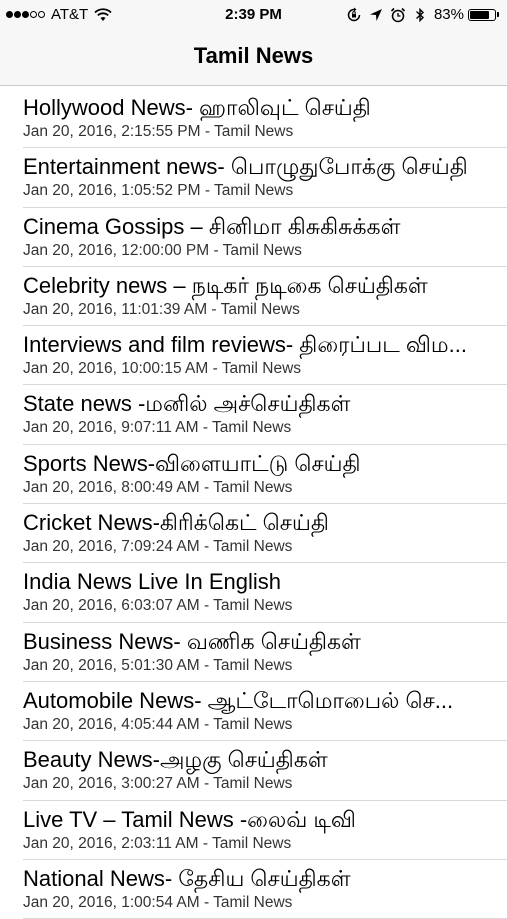 This screenshot has width=507, height=919. I want to click on article-meta: Jan 20, 2016, 2:03:11 AM - Tamil News, so click(157, 843).